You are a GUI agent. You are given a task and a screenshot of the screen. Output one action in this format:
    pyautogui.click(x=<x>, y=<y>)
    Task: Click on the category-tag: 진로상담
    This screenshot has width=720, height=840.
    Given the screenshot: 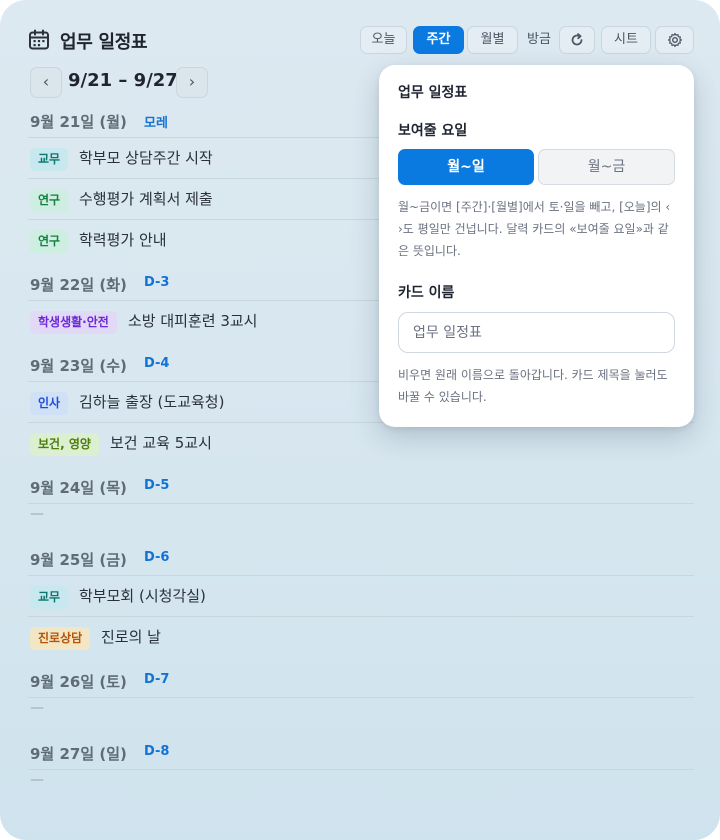 What is the action you would take?
    pyautogui.click(x=60, y=638)
    